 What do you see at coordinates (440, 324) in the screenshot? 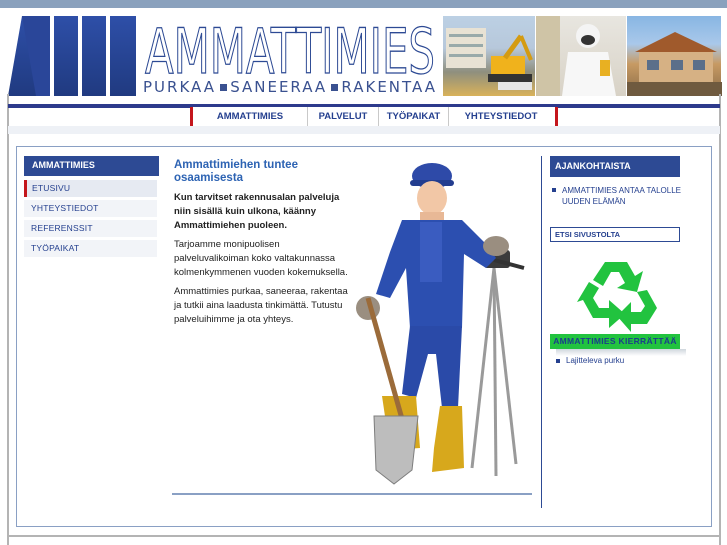
I see `worker-with-shovel-image` at bounding box center [440, 324].